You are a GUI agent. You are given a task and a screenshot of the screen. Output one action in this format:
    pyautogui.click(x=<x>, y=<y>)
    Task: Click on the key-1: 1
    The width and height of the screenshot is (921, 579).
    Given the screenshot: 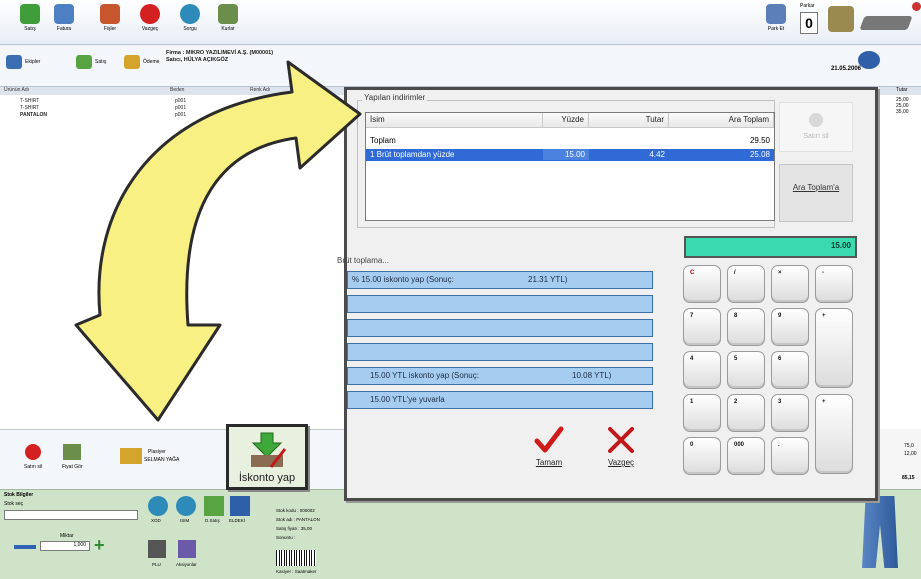 What is the action you would take?
    pyautogui.click(x=702, y=413)
    